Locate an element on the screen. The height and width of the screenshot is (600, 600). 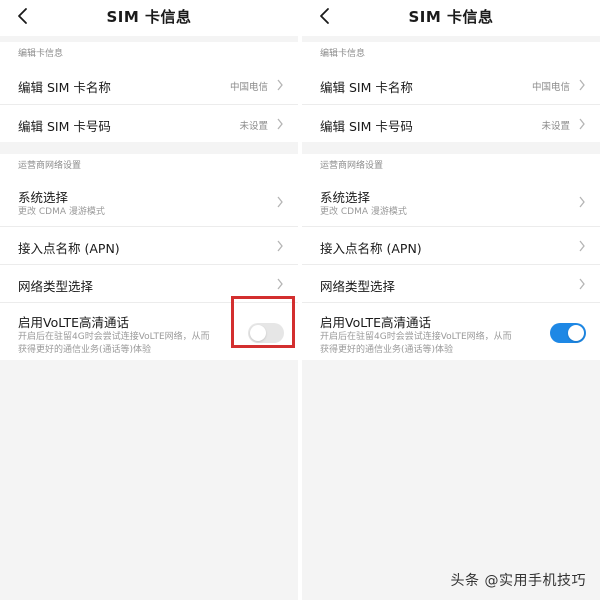
watermark: 头条 @实用手机技巧 is located at coordinates (518, 581).